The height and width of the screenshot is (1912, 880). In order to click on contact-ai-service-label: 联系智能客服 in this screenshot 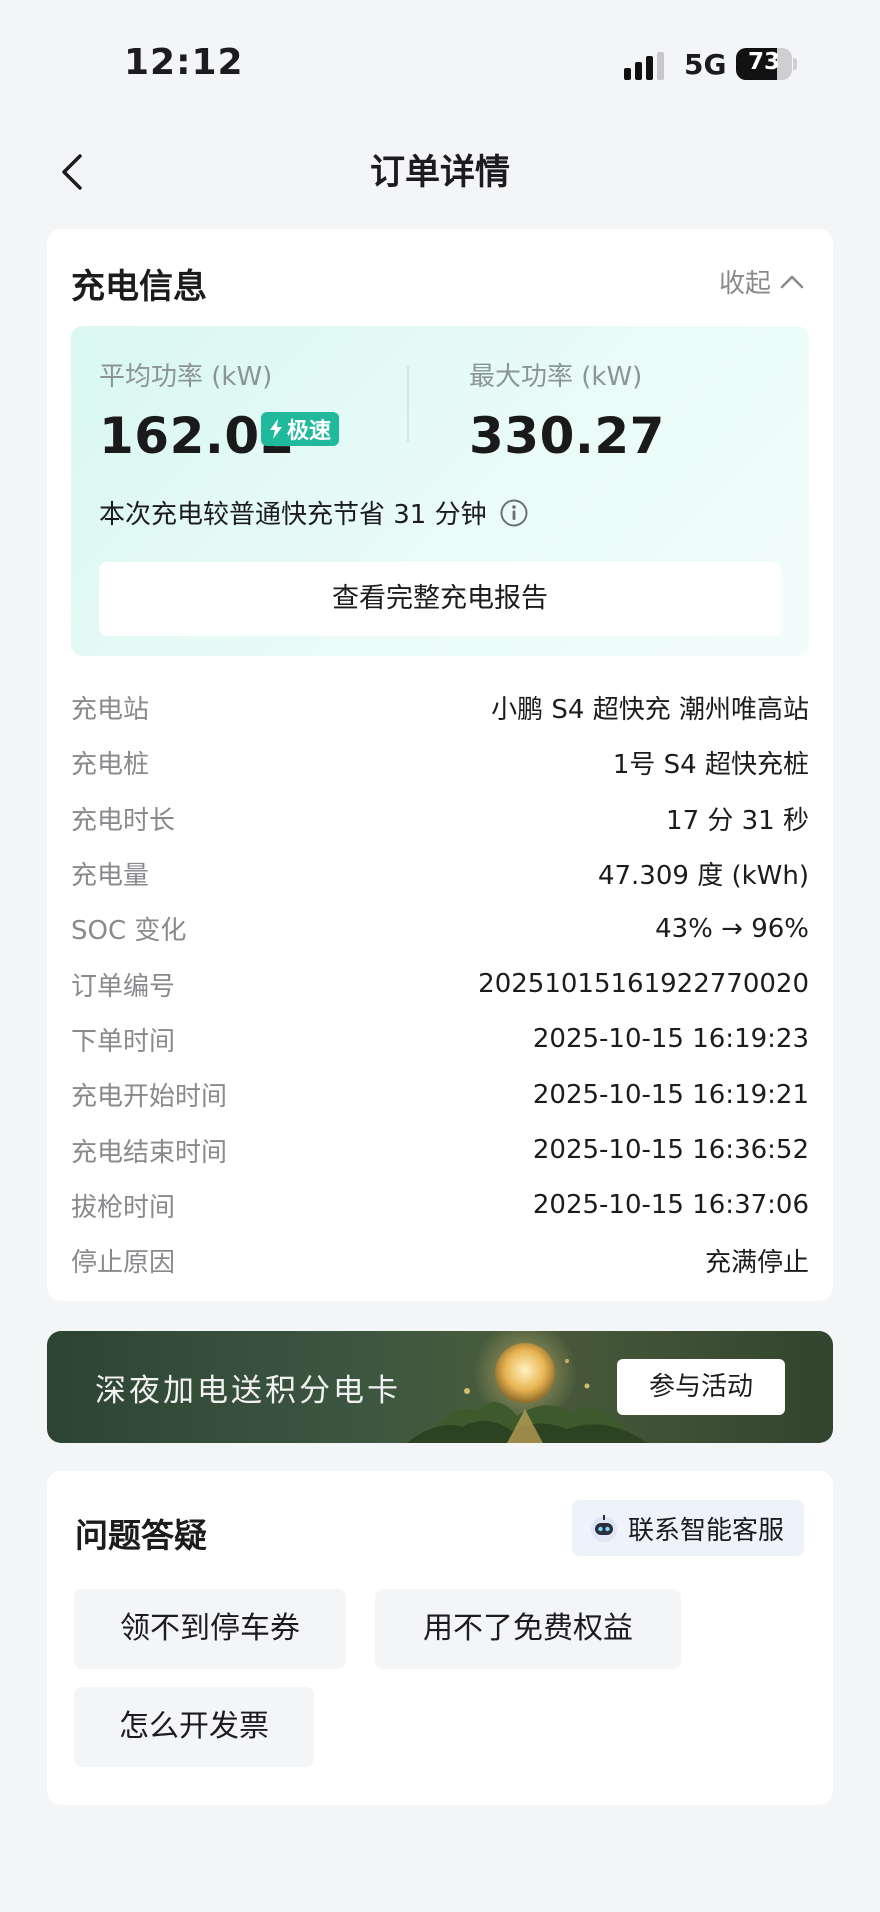, I will do `click(706, 1530)`.